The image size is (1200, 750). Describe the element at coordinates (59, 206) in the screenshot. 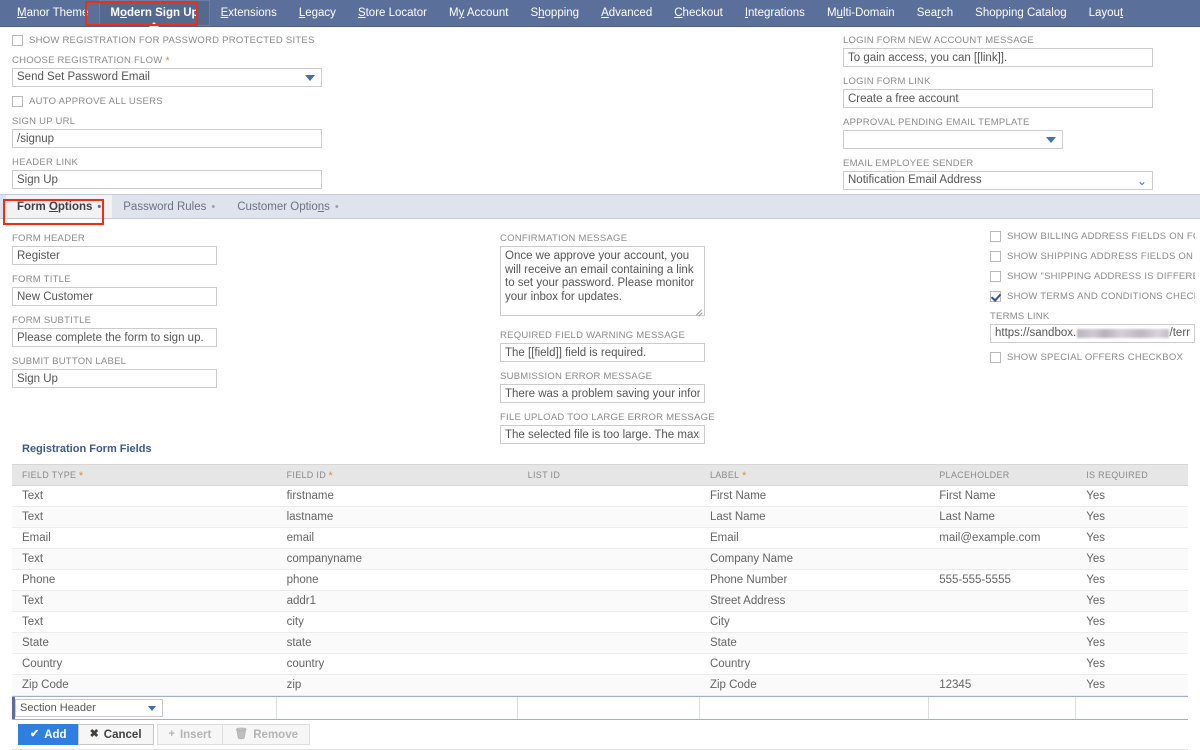

I see `tab-form-options: Form Options •` at that location.